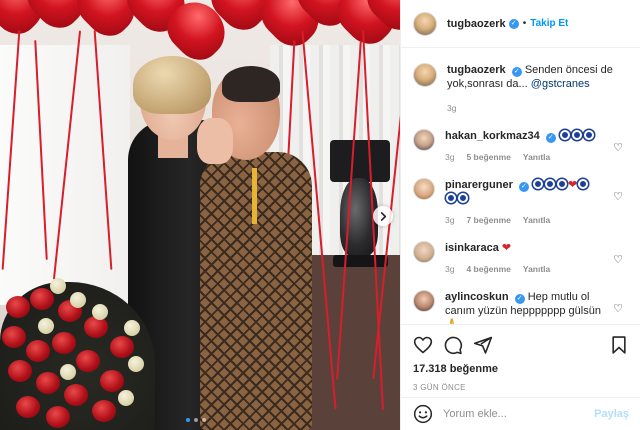 Image resolution: width=640 pixels, height=430 pixels. What do you see at coordinates (520, 24) in the screenshot?
I see `post-header: tugbaozerk ✓ • Takip Et` at bounding box center [520, 24].